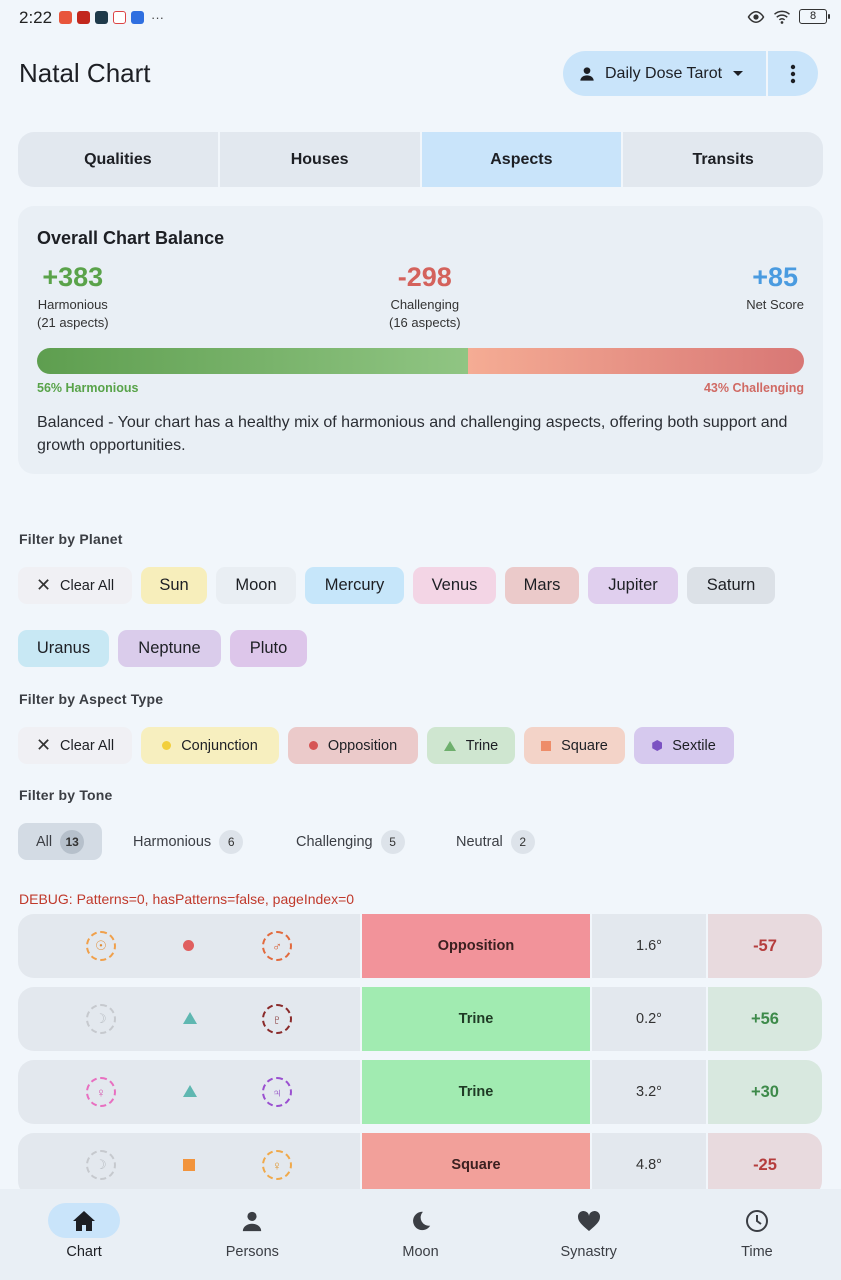  Describe the element at coordinates (101, 1165) in the screenshot. I see `moon-icon: ☽` at that location.